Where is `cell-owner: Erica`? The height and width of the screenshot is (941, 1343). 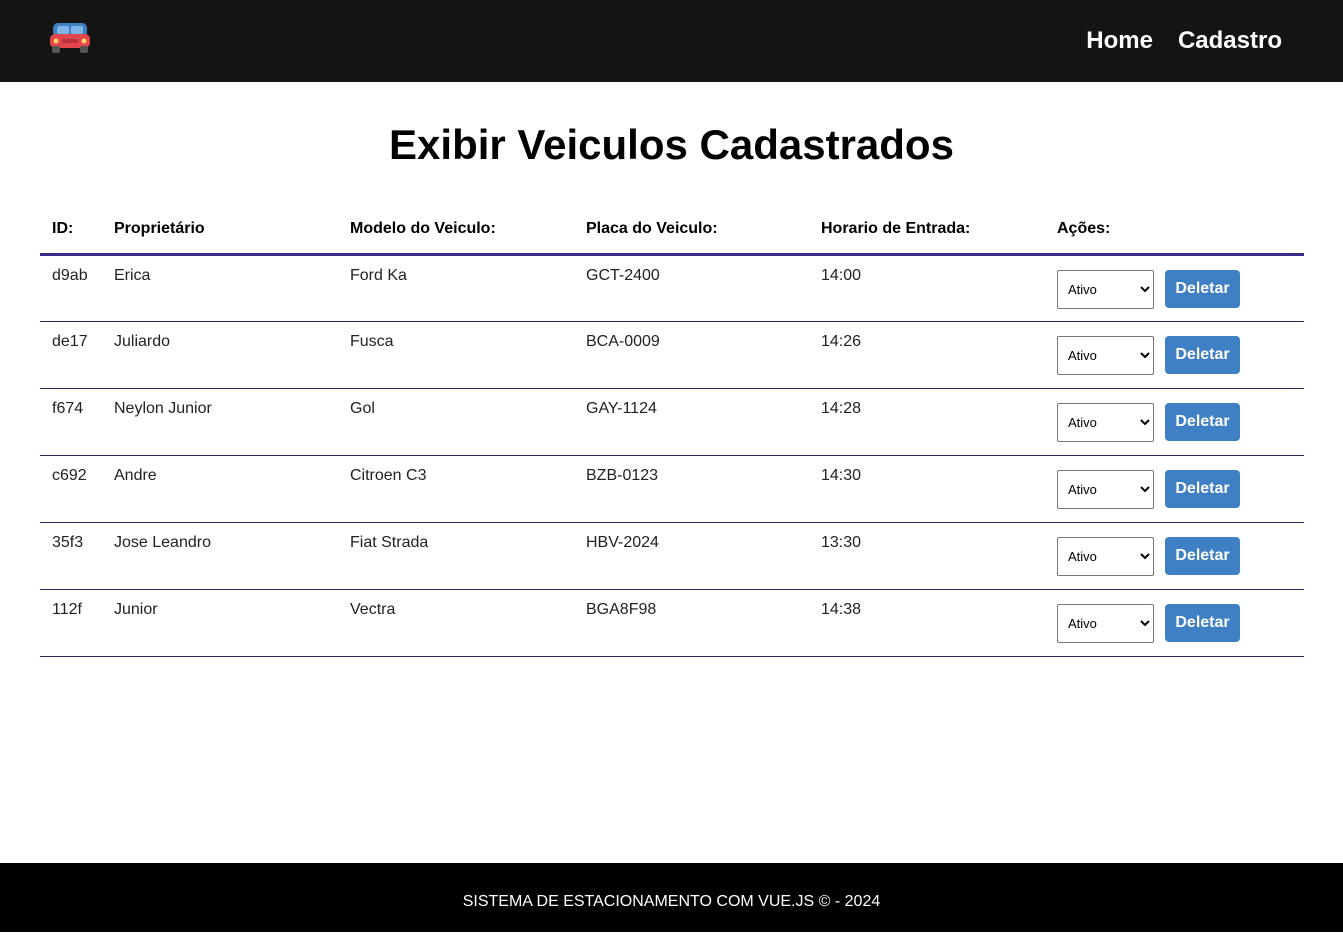 cell-owner: Erica is located at coordinates (220, 288).